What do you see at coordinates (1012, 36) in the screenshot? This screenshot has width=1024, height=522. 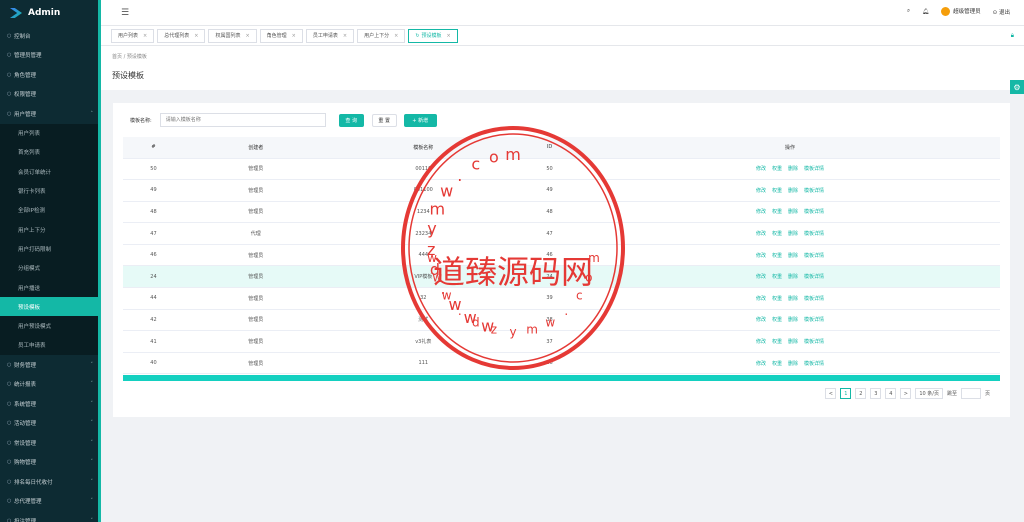 I see `lock-icon: 🔒︎` at bounding box center [1012, 36].